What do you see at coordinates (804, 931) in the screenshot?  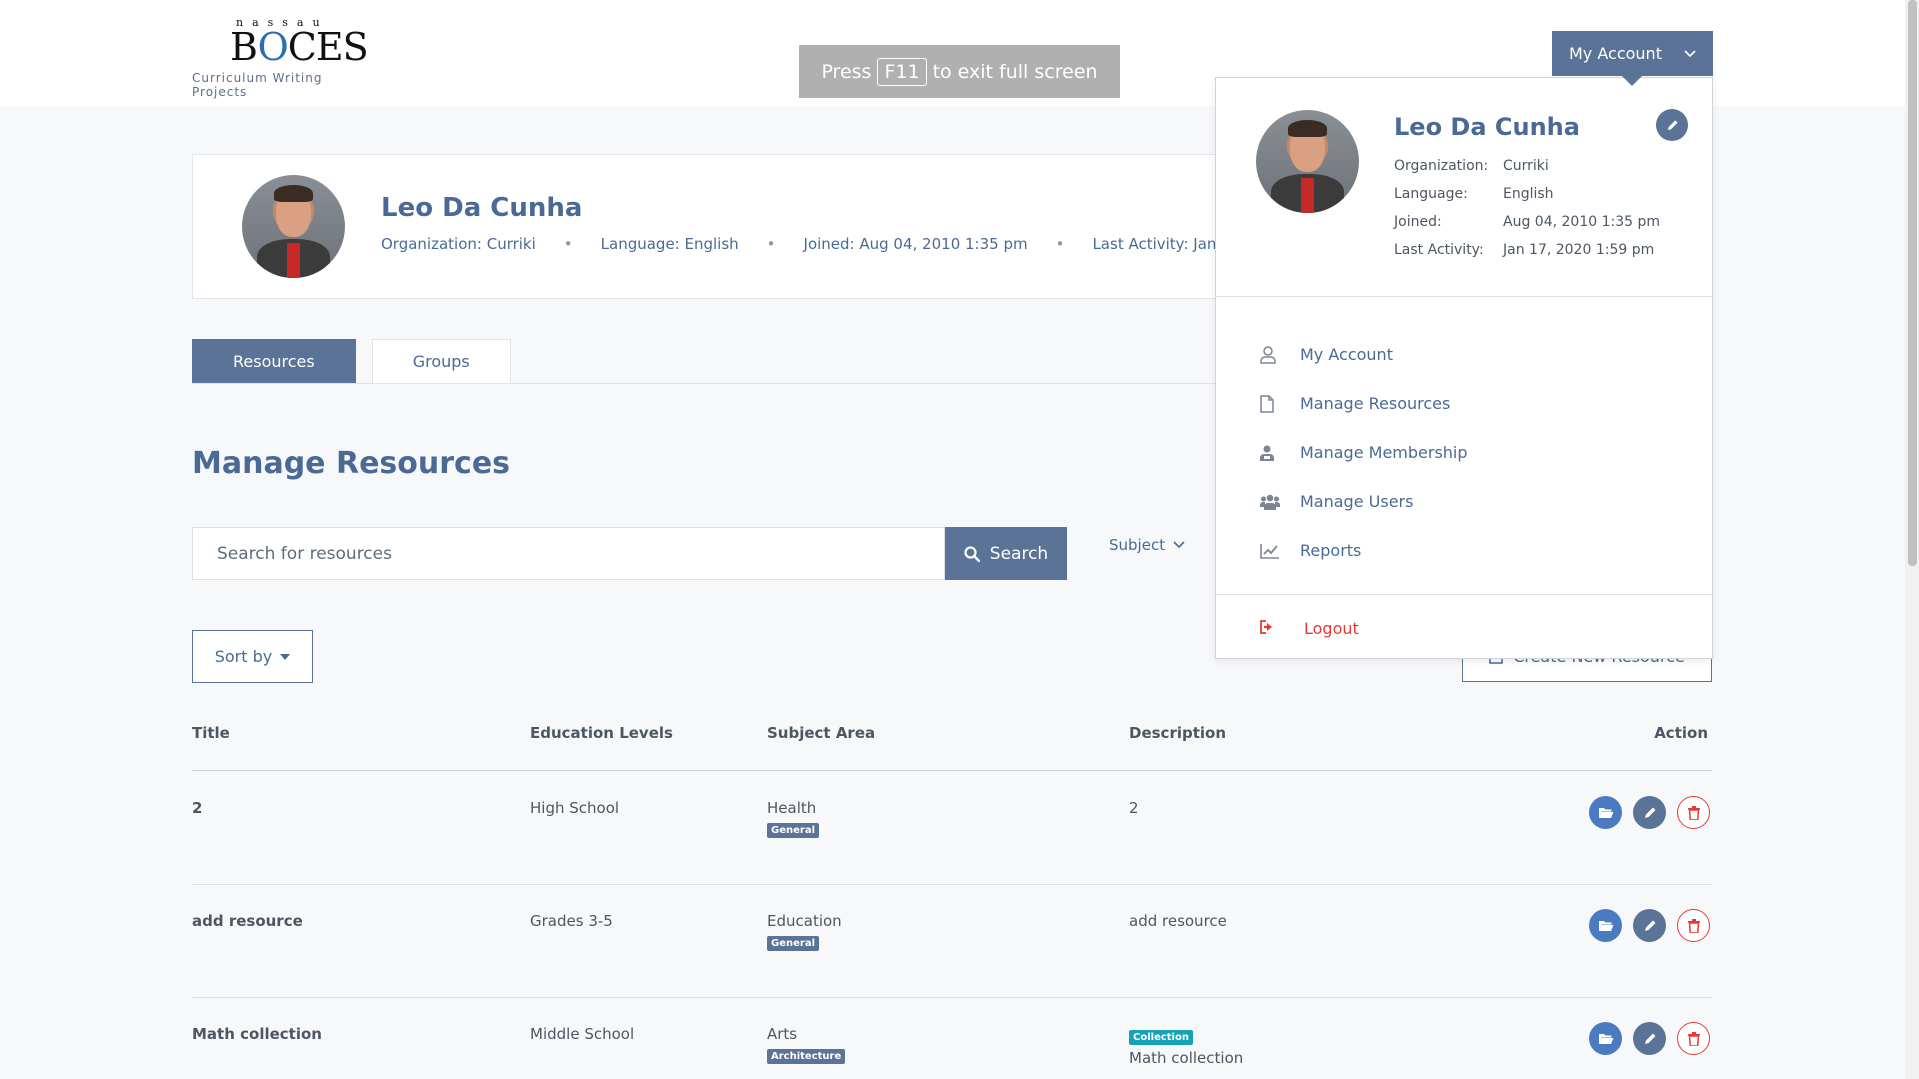 I see `row-subject: Education General` at bounding box center [804, 931].